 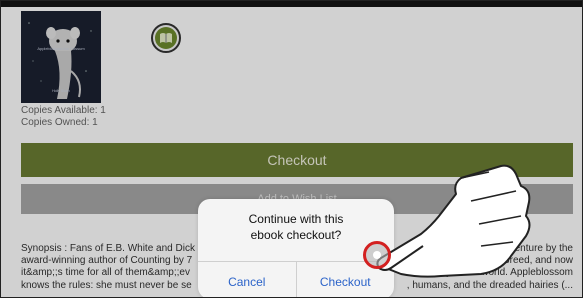 I want to click on pointing-hand-icon, so click(x=453, y=221).